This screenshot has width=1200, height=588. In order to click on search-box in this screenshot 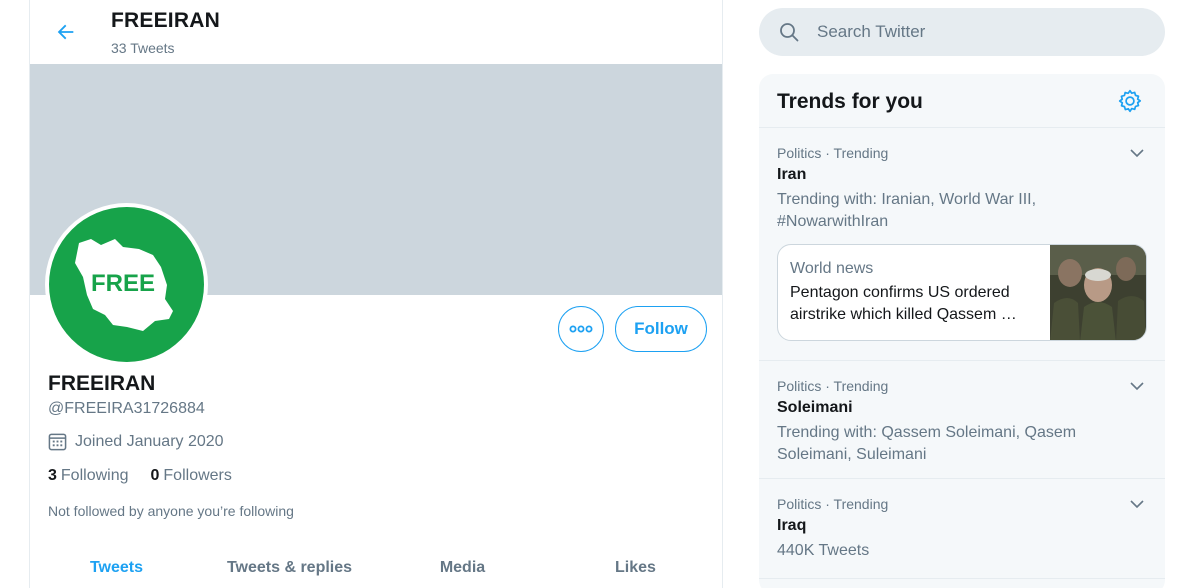, I will do `click(962, 32)`.